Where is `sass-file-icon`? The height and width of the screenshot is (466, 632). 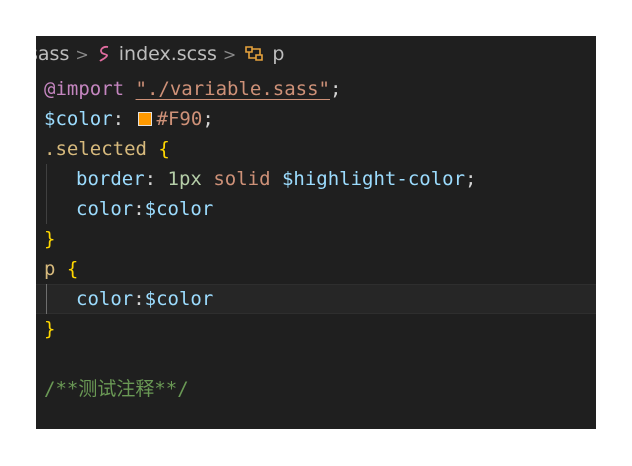
sass-file-icon is located at coordinates (105, 54).